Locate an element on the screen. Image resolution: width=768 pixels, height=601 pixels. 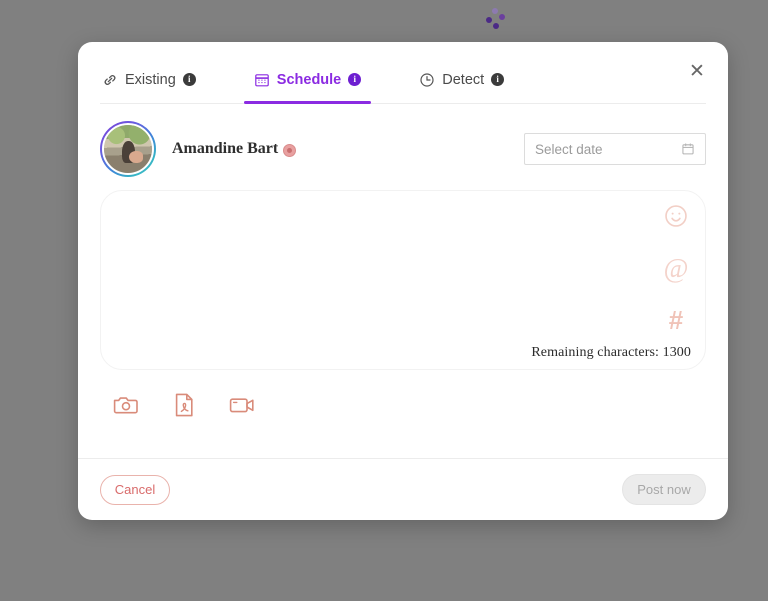
tab-existing-label: Existing is located at coordinates (150, 79).